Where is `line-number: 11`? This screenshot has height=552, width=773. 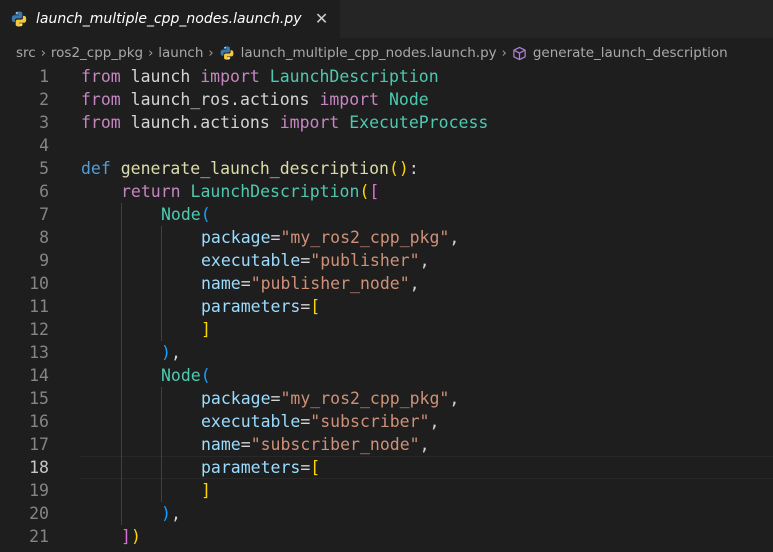 line-number: 11 is located at coordinates (39, 306).